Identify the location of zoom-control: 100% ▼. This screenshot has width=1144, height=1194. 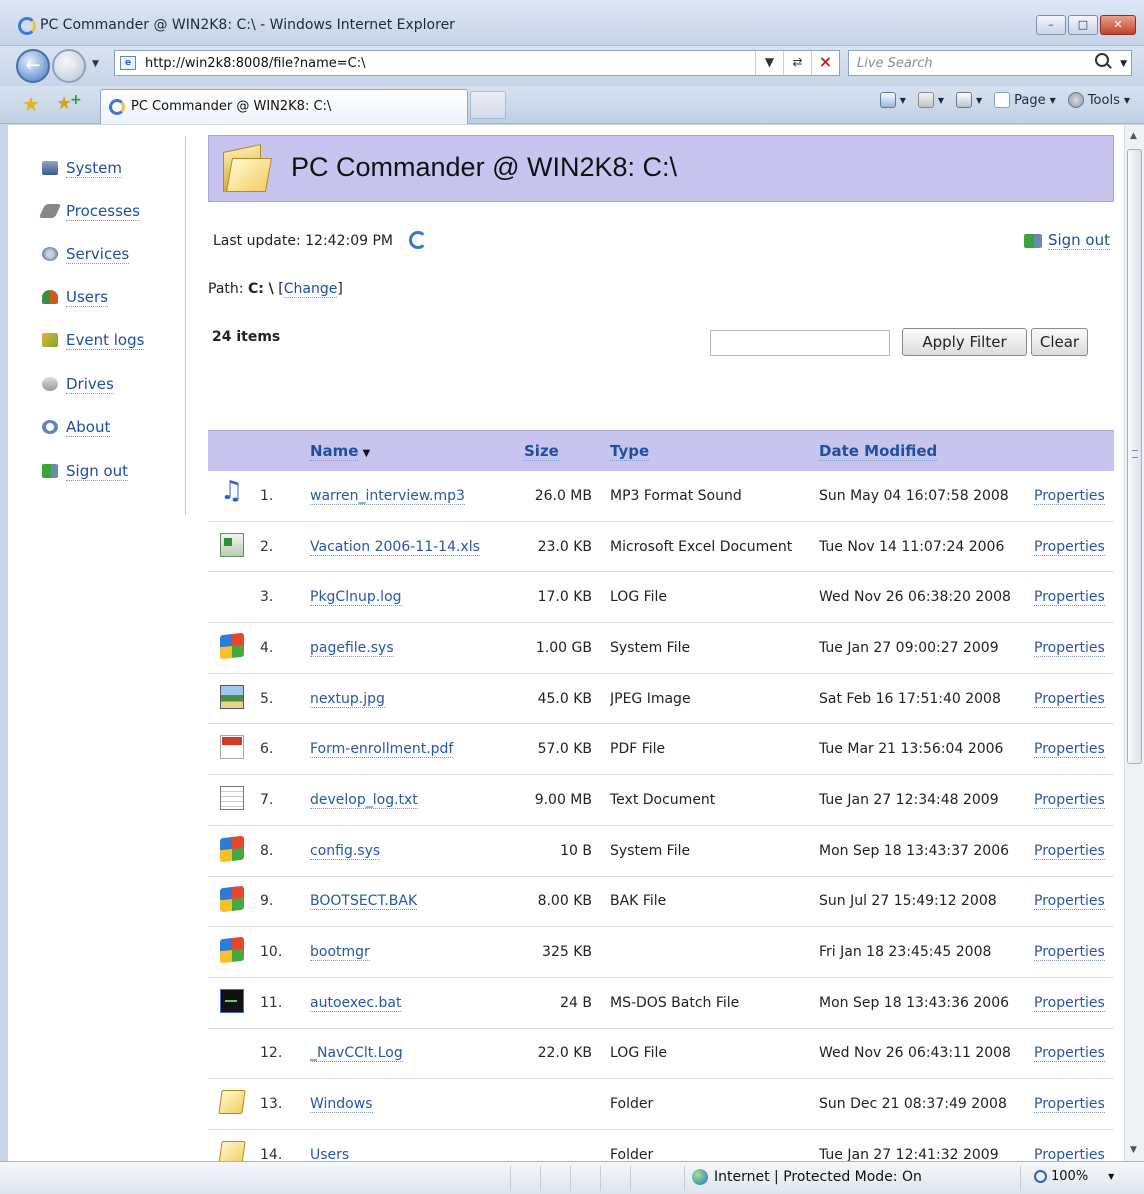
(1074, 1176).